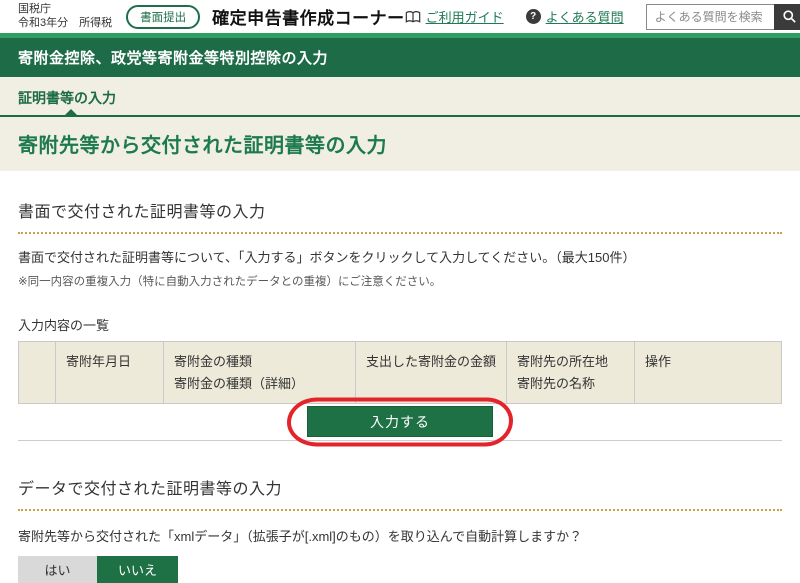  What do you see at coordinates (308, 18) in the screenshot?
I see `app-title: 確定申告書作成コーナー` at bounding box center [308, 18].